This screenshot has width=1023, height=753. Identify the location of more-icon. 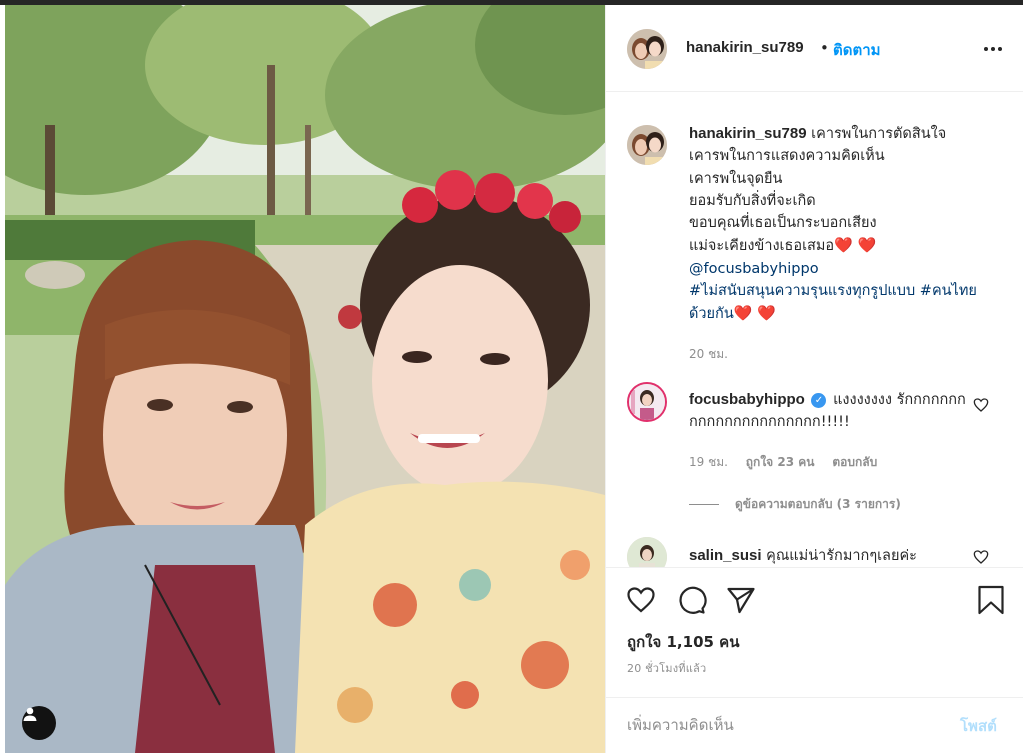
(993, 49).